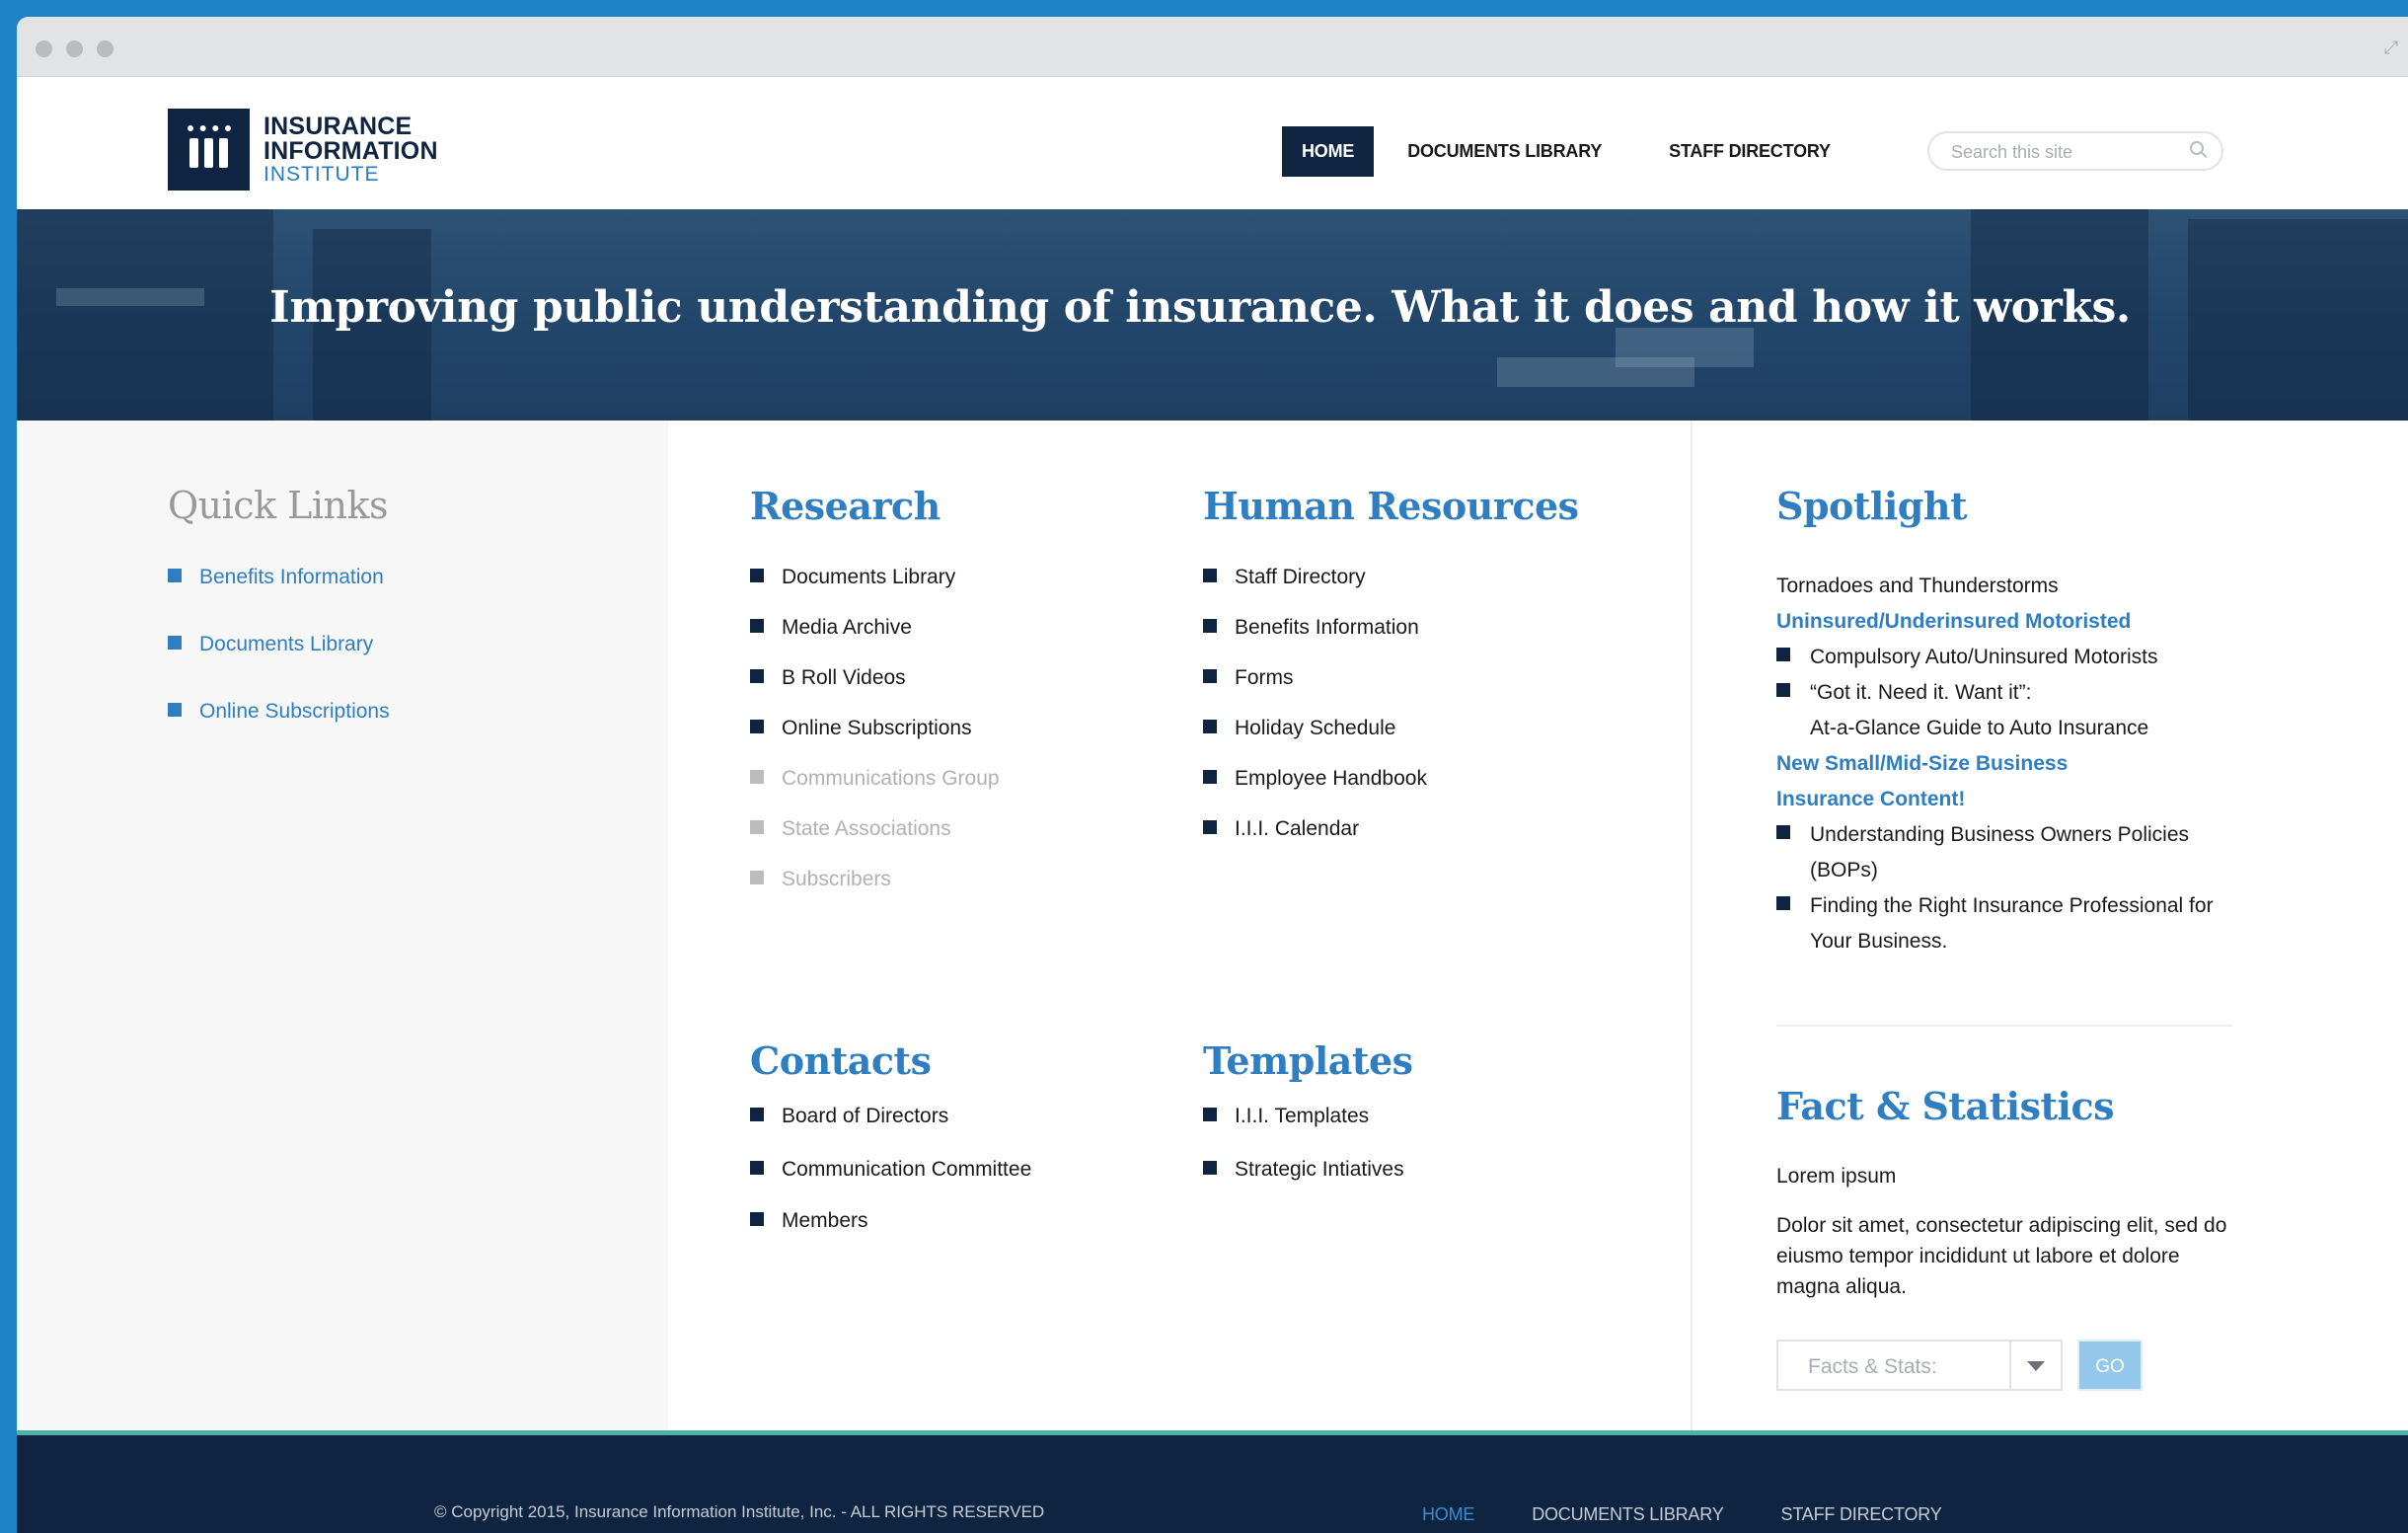 This screenshot has width=2408, height=1533. Describe the element at coordinates (2008, 657) in the screenshot. I see `spotlight-item: Compulsory Auto/Uninsured Motorists` at that location.